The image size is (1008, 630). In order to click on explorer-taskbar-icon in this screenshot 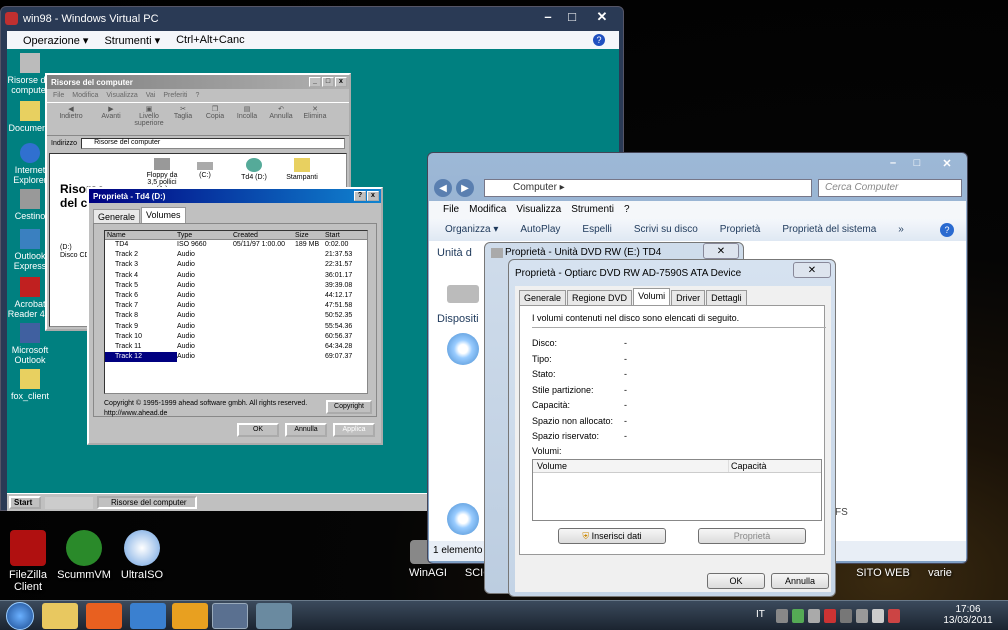, I will do `click(60, 616)`.